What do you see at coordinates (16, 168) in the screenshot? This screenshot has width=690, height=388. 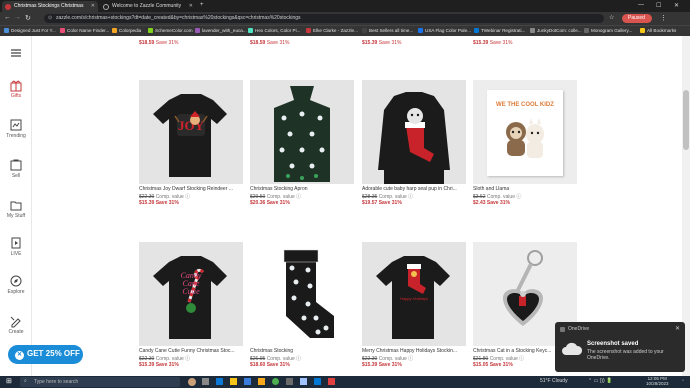 I see `sidebar-item-sell: Sell` at bounding box center [16, 168].